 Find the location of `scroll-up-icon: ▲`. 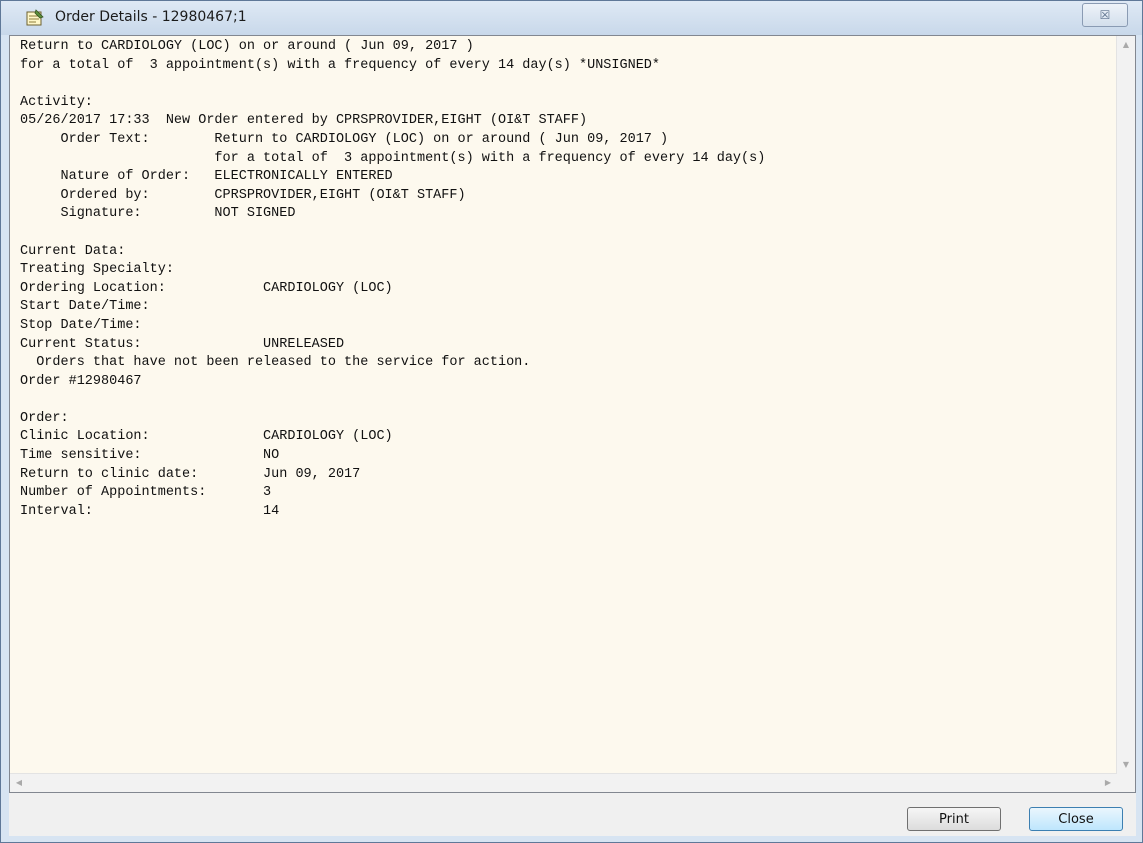

scroll-up-icon: ▲ is located at coordinates (1126, 45).